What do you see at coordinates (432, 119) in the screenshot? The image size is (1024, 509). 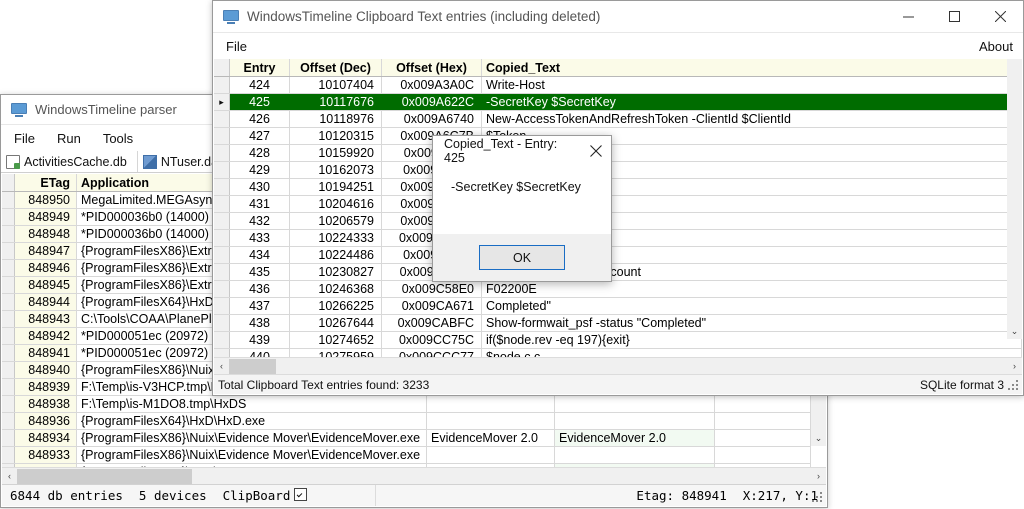 I see `cell-offset-hex: 0x009A6740` at bounding box center [432, 119].